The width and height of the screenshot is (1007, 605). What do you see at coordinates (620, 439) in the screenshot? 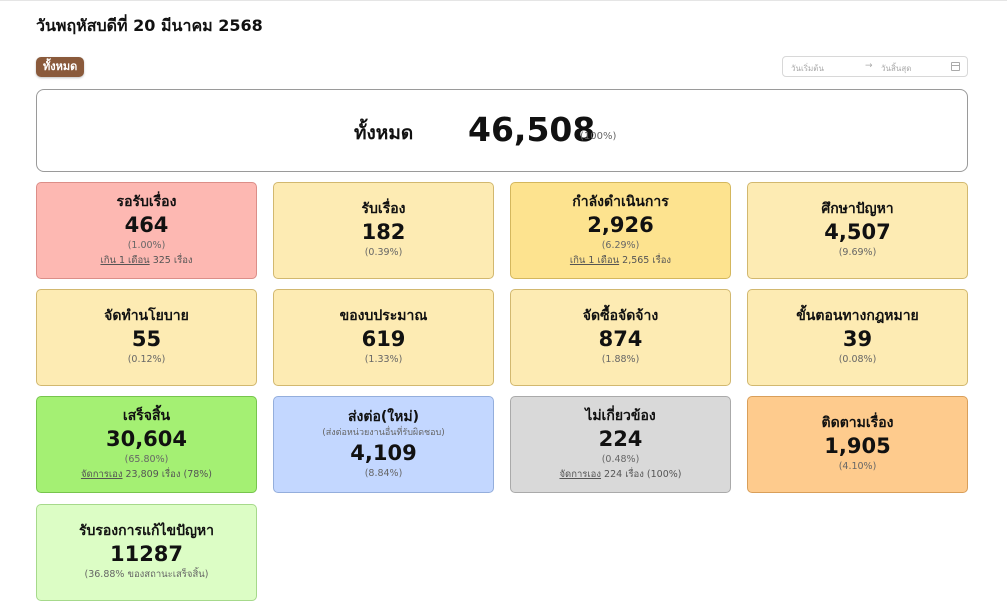
I see `card-value: 224` at bounding box center [620, 439].